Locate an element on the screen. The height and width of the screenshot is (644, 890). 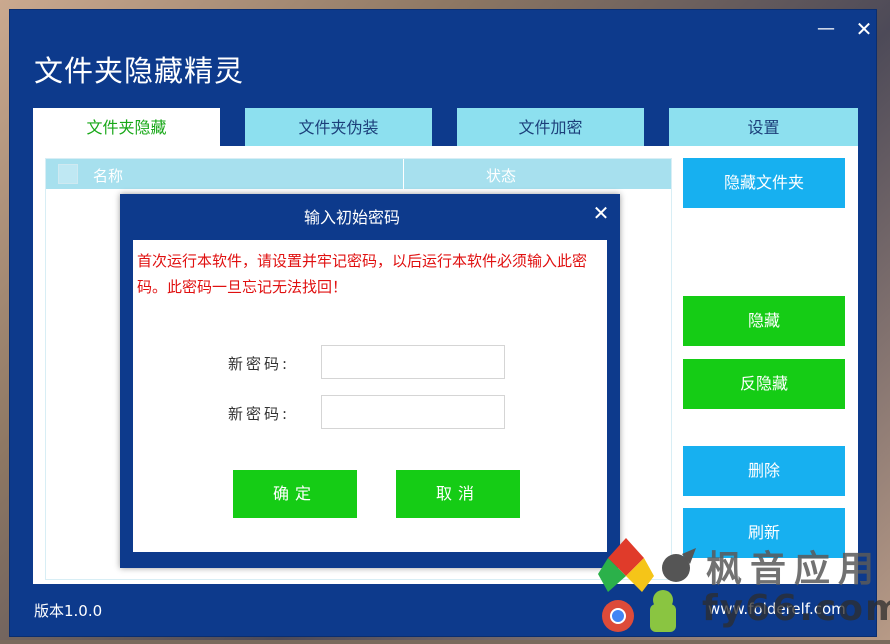
watermark-text-primary: 枫音应用 is located at coordinates (794, 569).